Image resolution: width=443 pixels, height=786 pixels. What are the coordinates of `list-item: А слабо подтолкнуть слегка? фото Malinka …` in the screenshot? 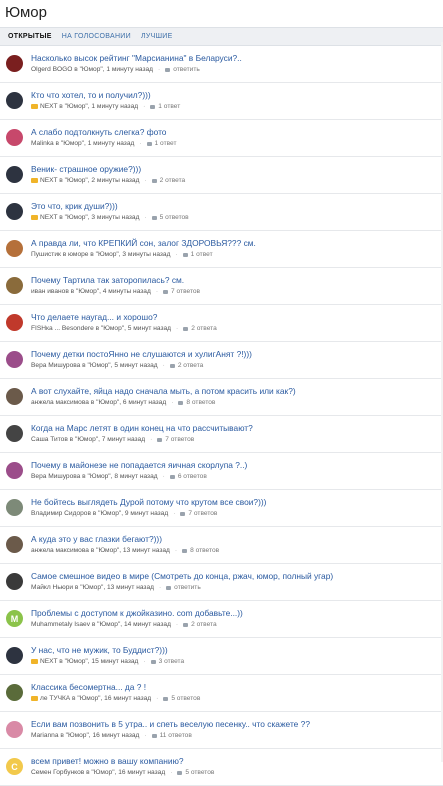 It's located at (221, 138).